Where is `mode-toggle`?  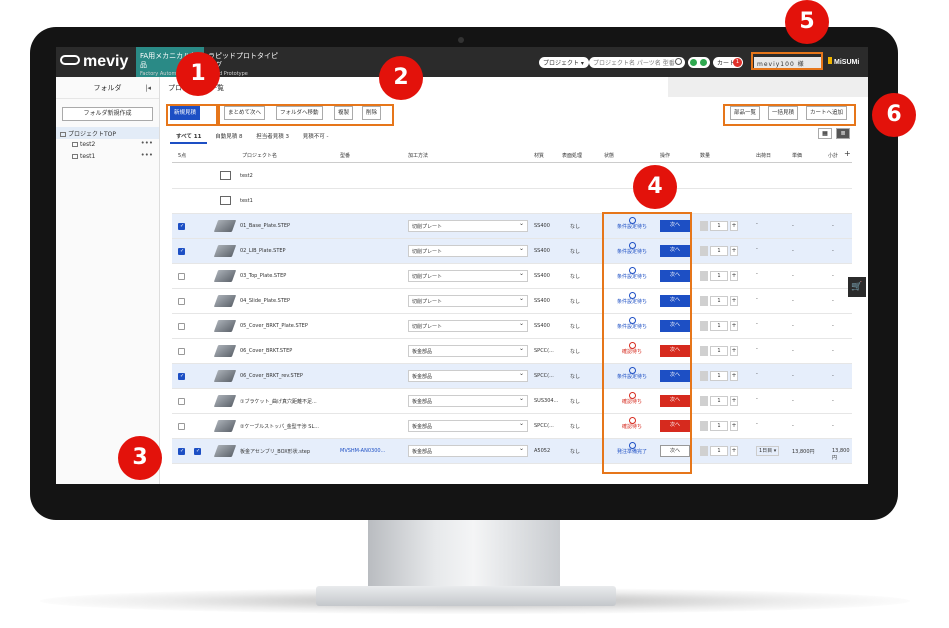 mode-toggle is located at coordinates (699, 62).